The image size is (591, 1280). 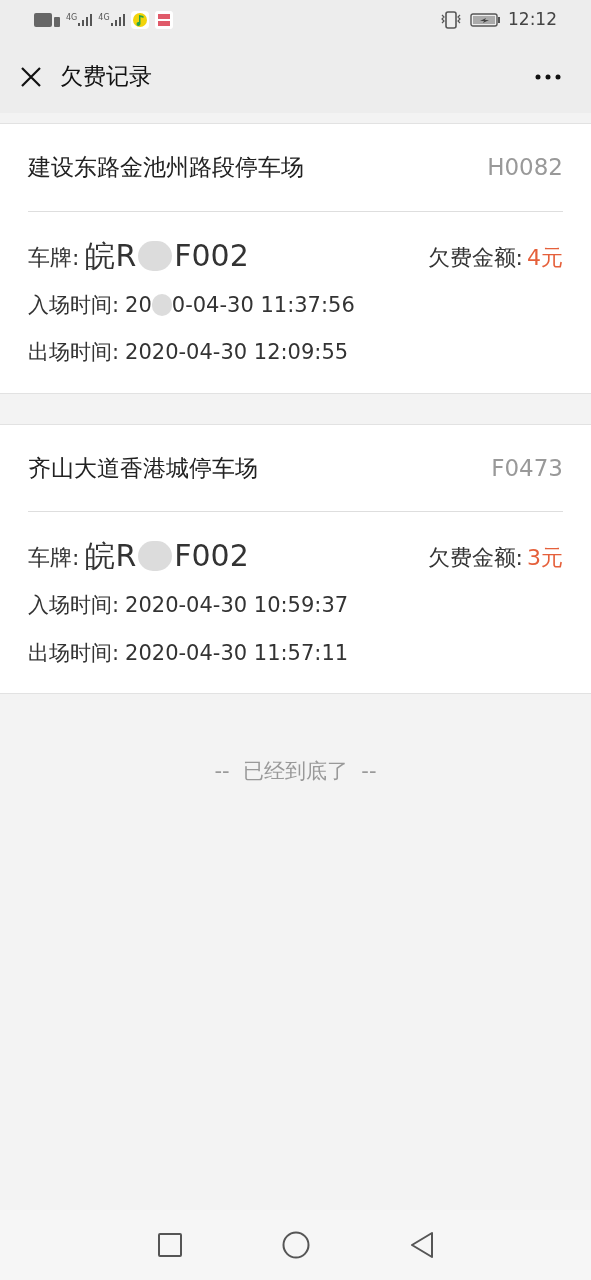 What do you see at coordinates (451, 20) in the screenshot?
I see `vibrate-icon` at bounding box center [451, 20].